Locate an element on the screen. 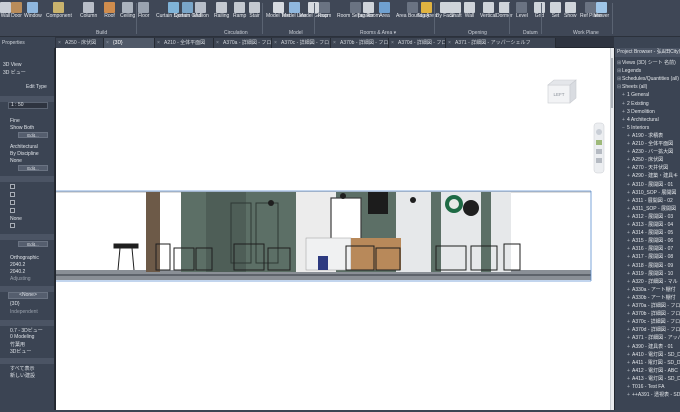  browser-node: + A410 - 電灯図 - SD_D is located at coordinates (653, 355).